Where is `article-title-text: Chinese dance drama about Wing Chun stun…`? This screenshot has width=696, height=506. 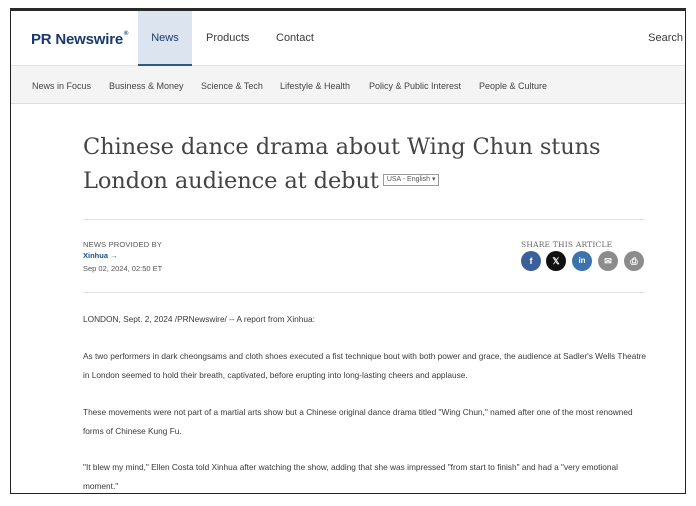 article-title-text: Chinese dance drama about Wing Chun stun… is located at coordinates (342, 164).